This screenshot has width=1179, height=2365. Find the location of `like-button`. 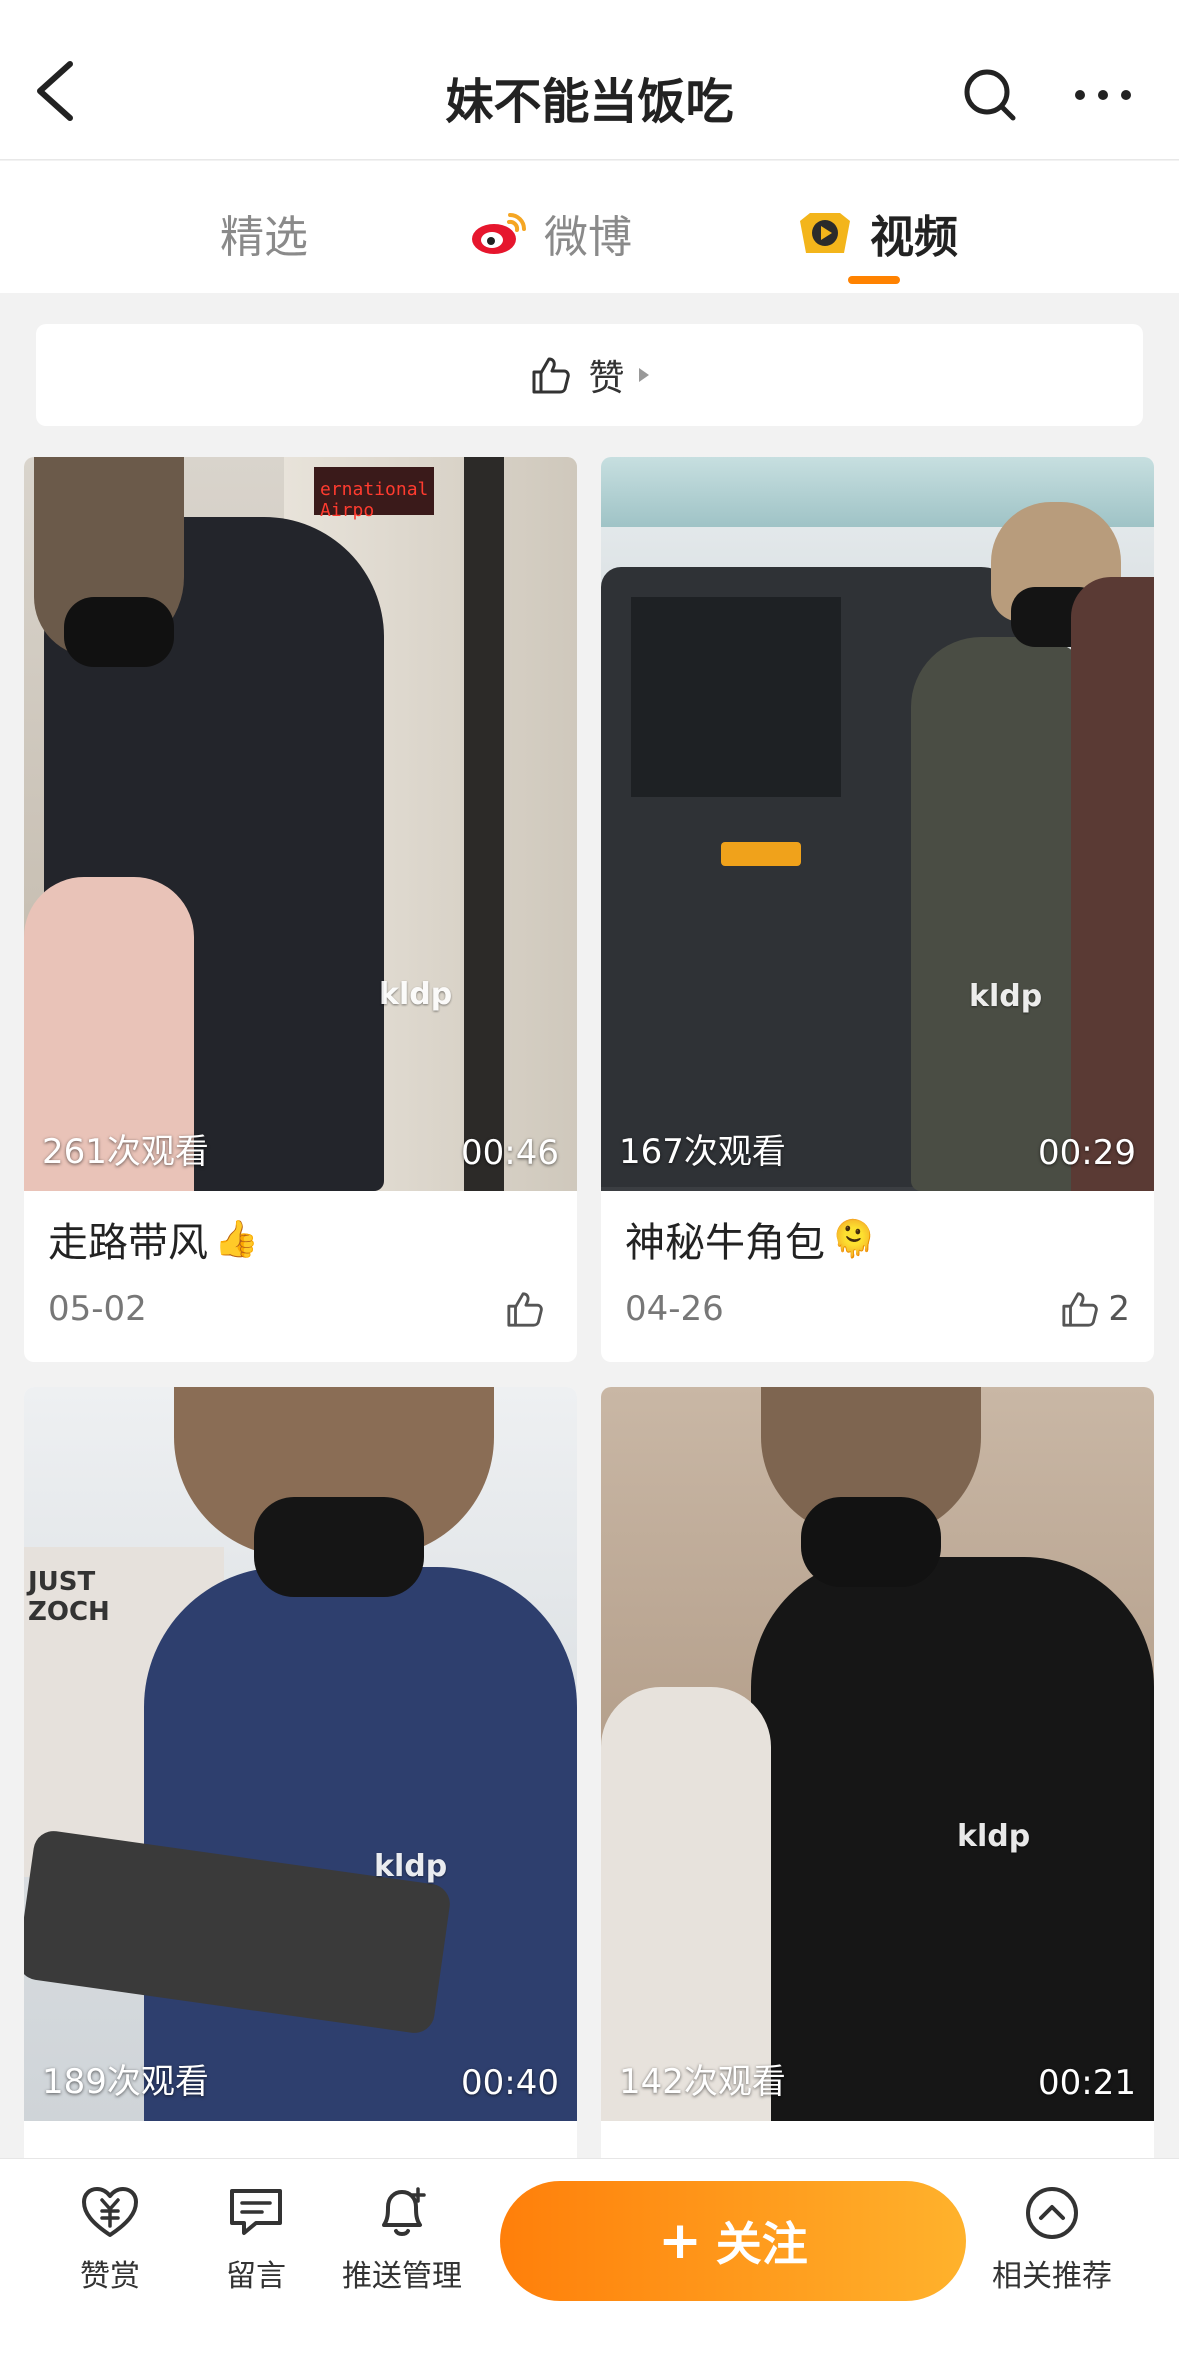

like-button is located at coordinates (529, 1309).